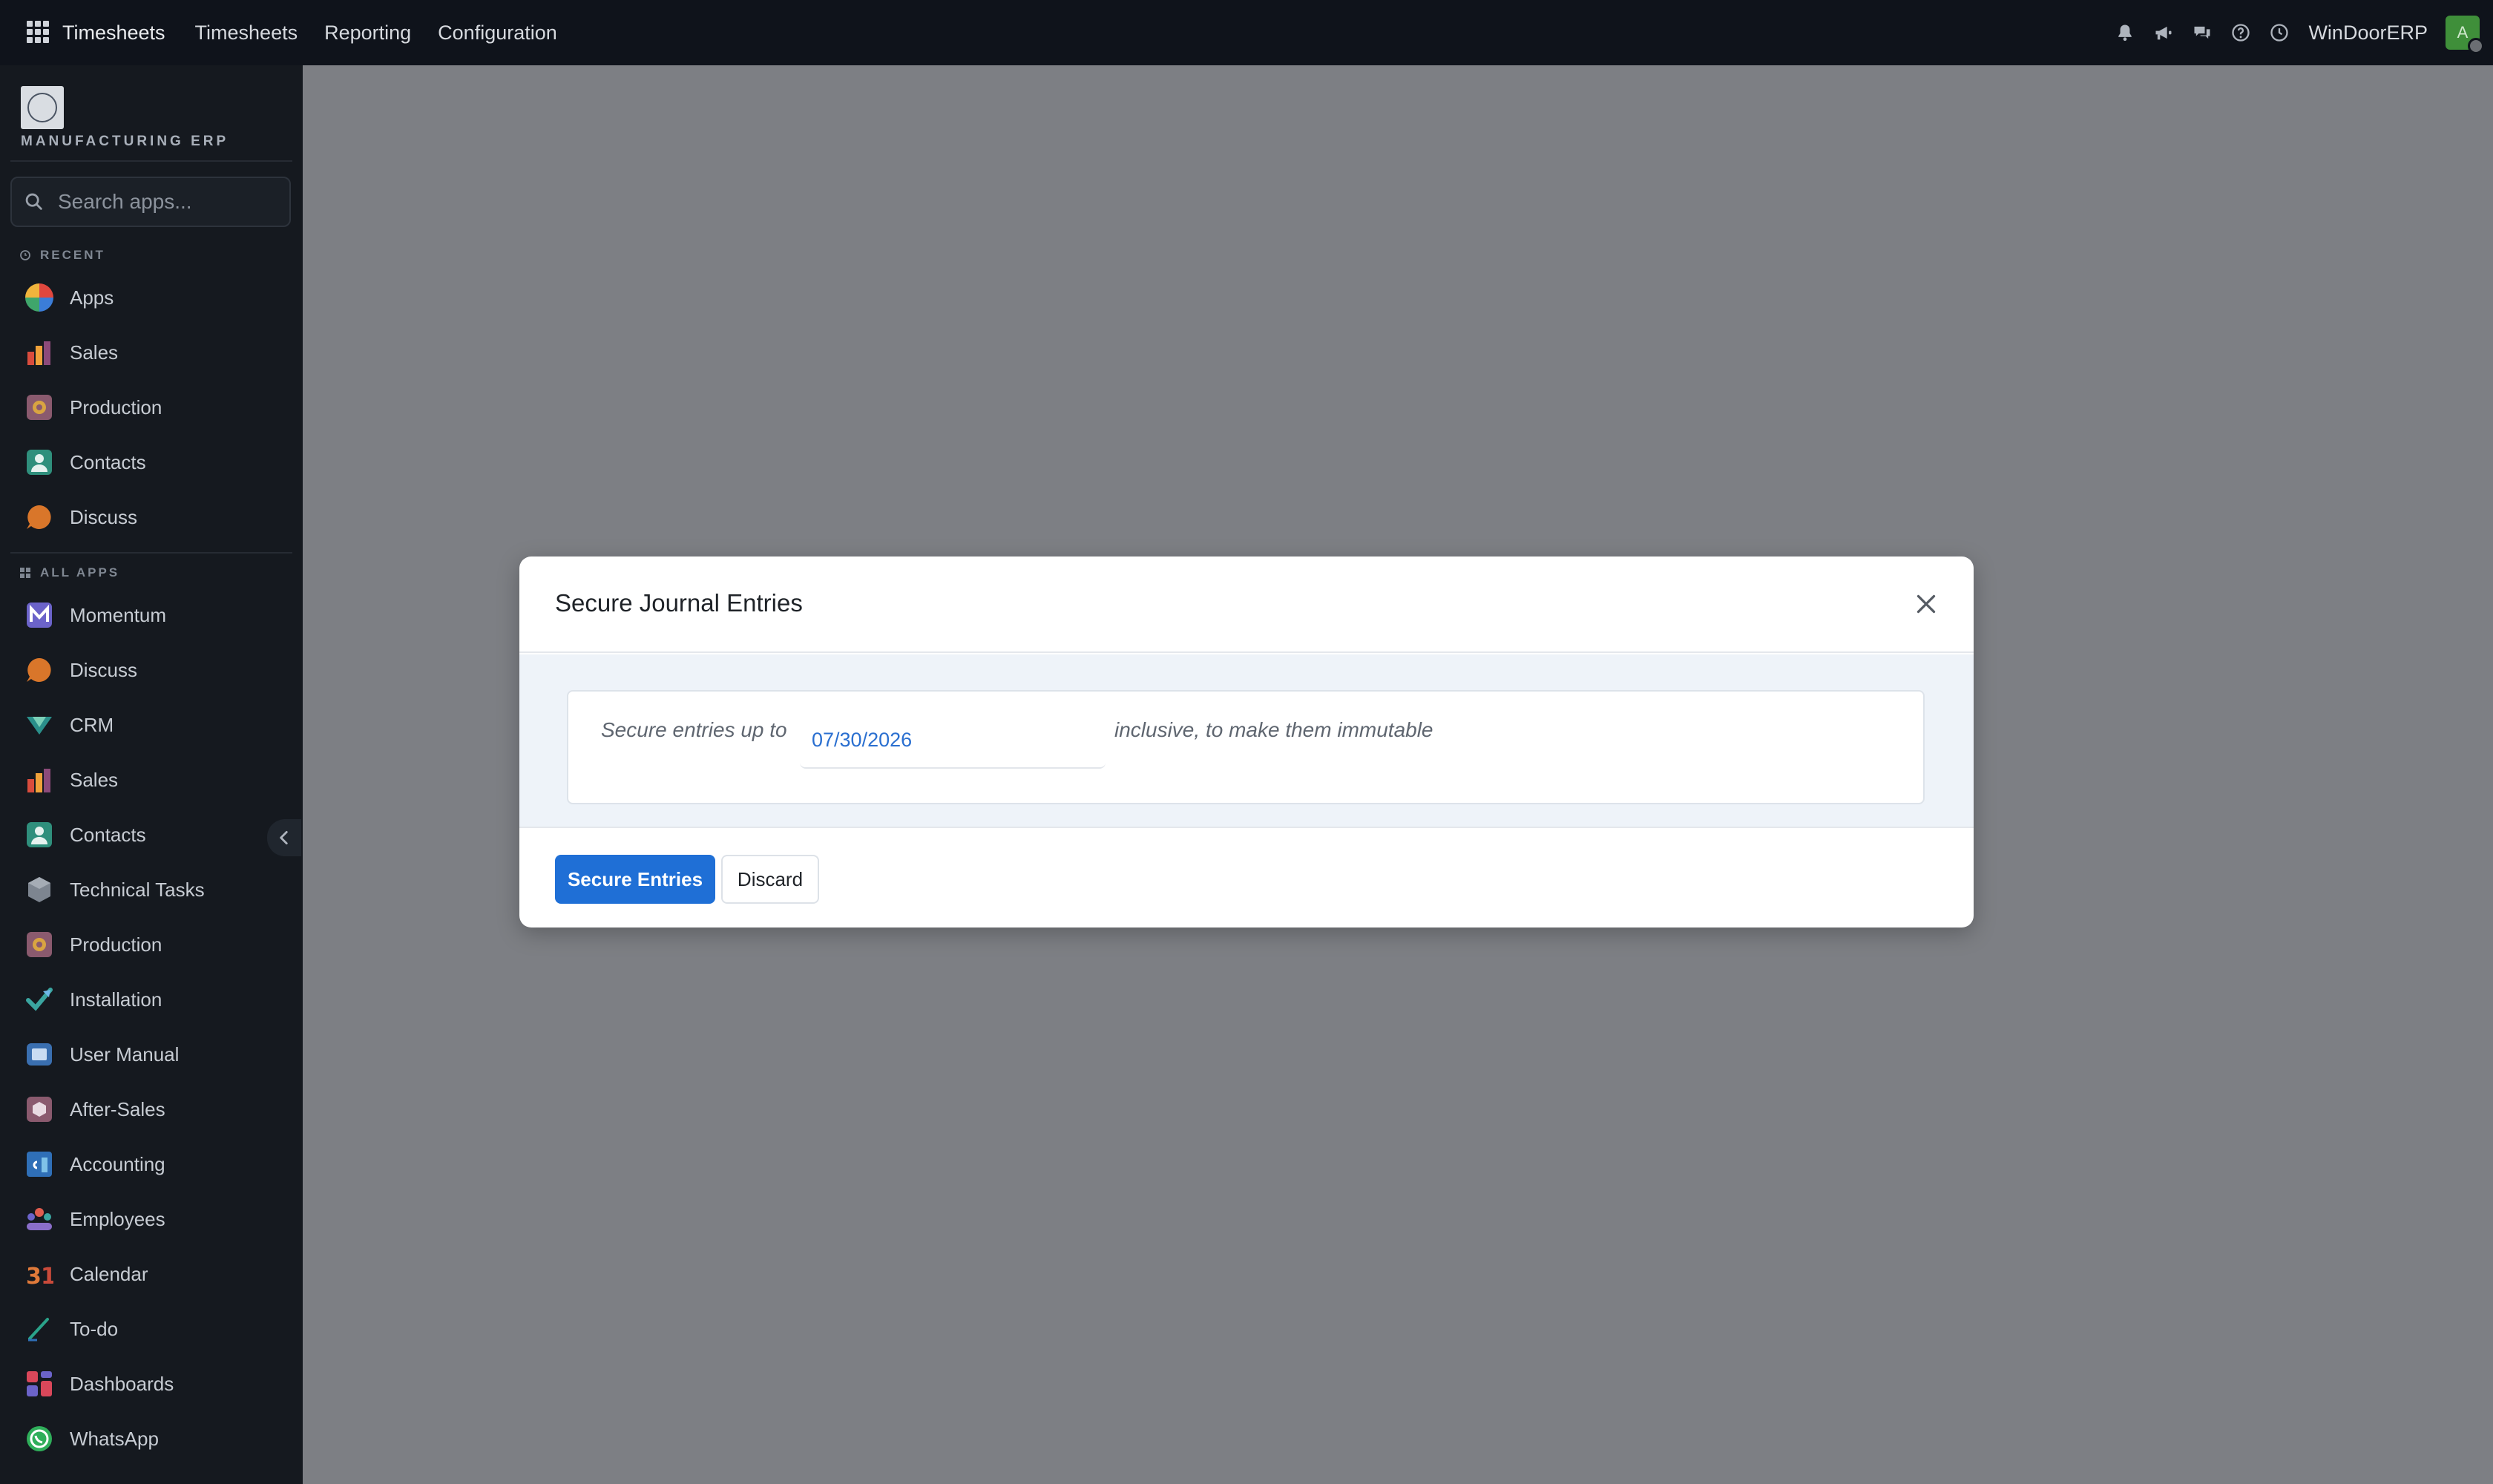  Describe the element at coordinates (25, 573) in the screenshot. I see `grid-icon` at that location.